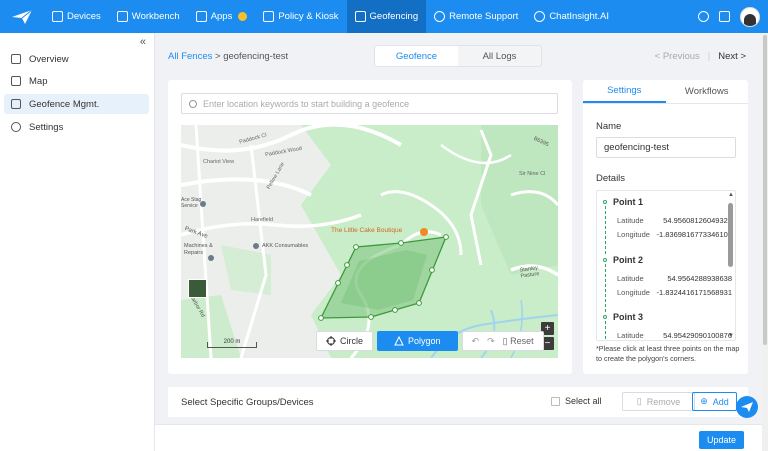 Image resolution: width=768 pixels, height=451 pixels. I want to click on tab-settings: Settings, so click(624, 91).